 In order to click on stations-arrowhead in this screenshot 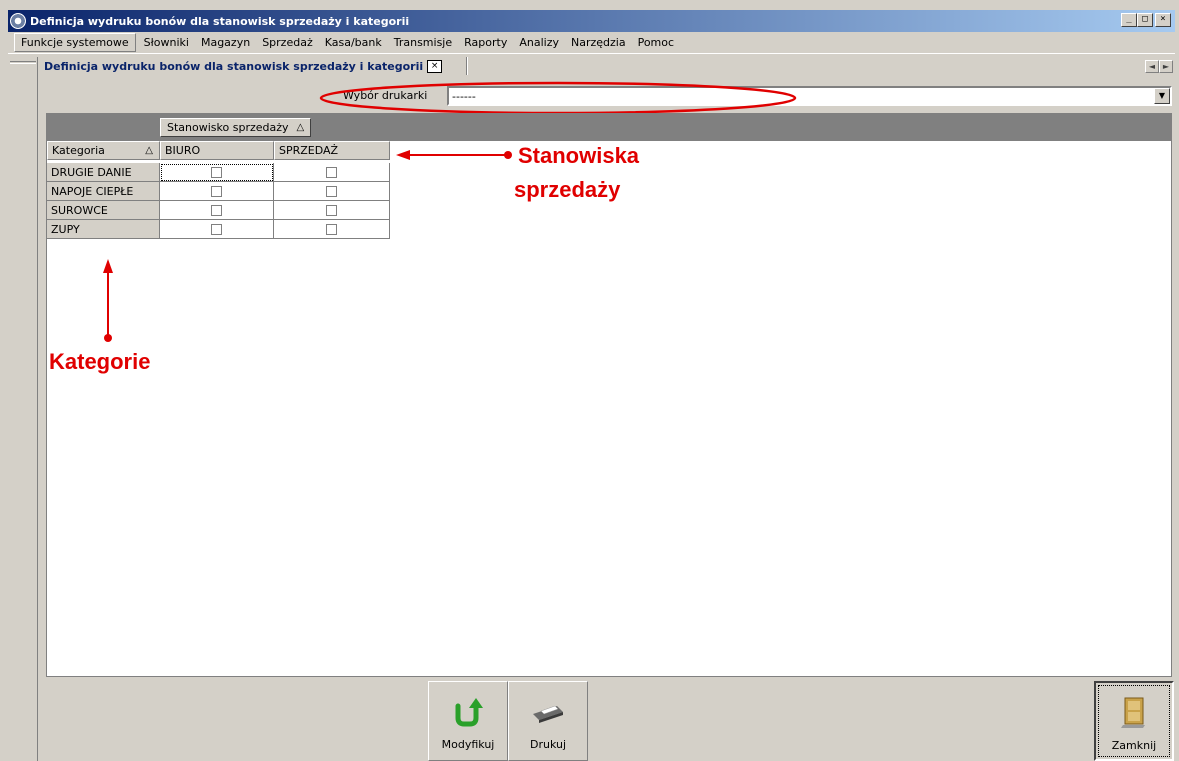, I will do `click(403, 155)`.